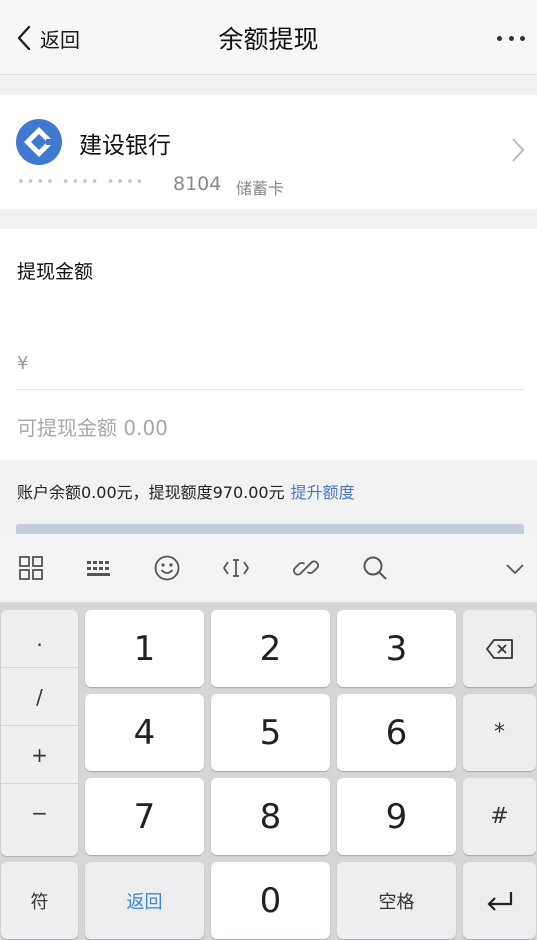  Describe the element at coordinates (144, 648) in the screenshot. I see `key-1: 1` at that location.